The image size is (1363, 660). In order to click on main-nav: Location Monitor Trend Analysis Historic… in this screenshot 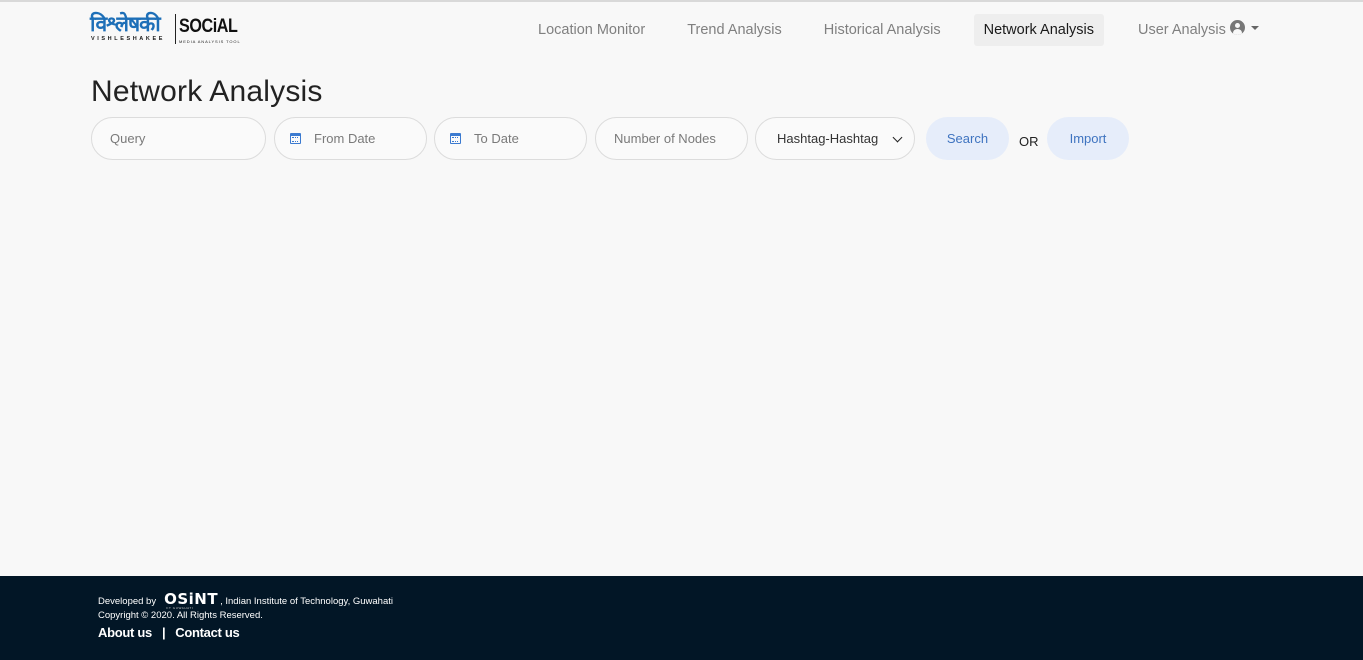, I will do `click(893, 30)`.